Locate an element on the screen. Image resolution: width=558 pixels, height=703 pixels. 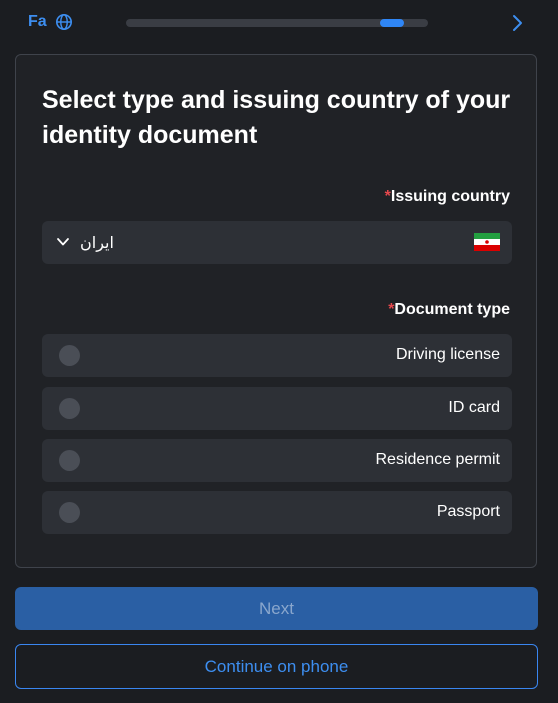
document-option-id-card: ID card is located at coordinates (277, 408).